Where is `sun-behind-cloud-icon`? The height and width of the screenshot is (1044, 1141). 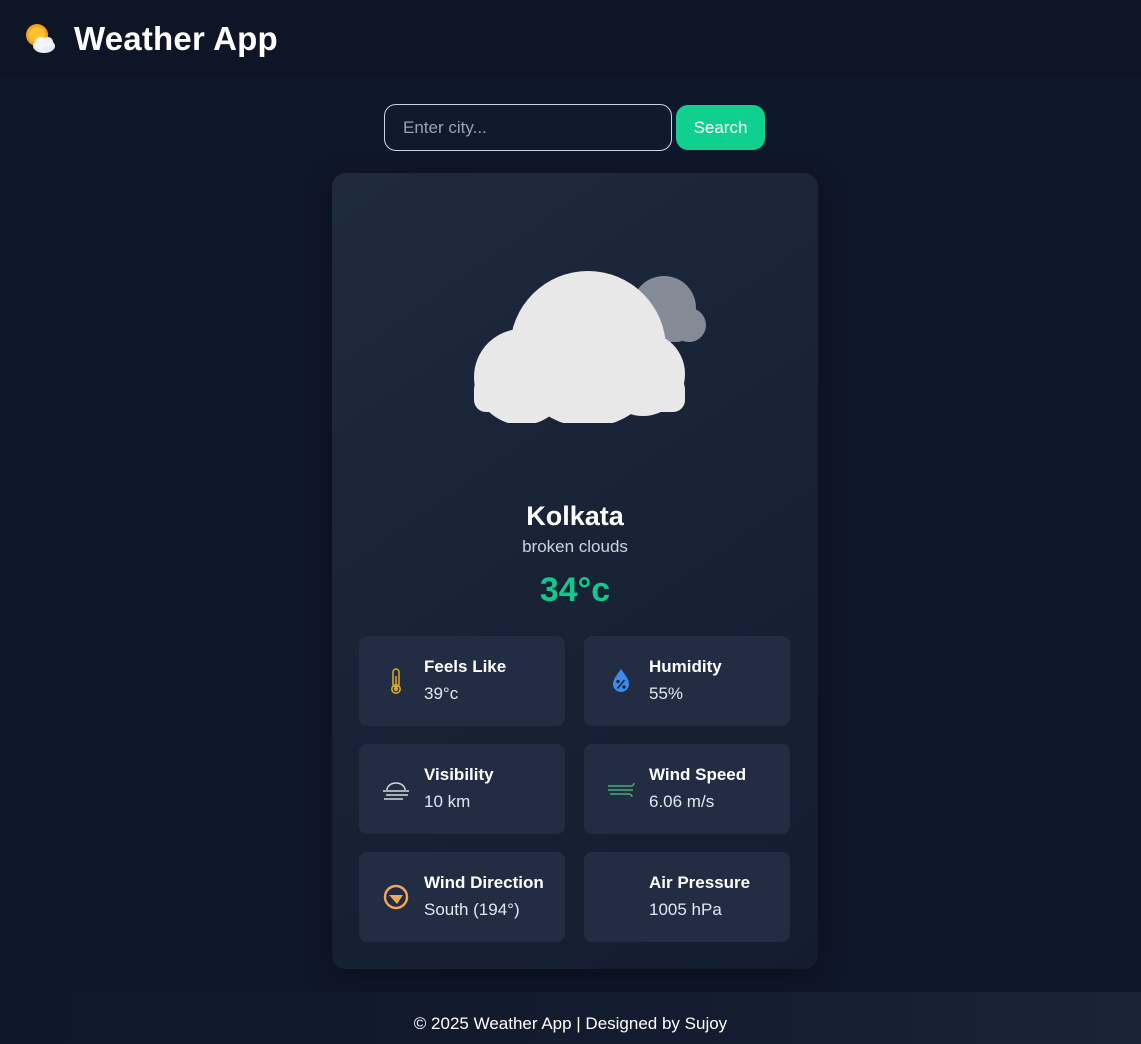 sun-behind-cloud-icon is located at coordinates (40, 38).